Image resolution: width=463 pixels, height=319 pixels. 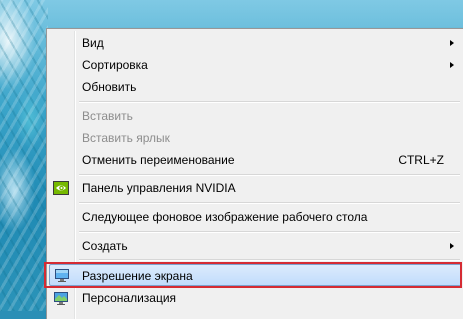 I want to click on menu-item-personalization: Персонализация, so click(x=255, y=298).